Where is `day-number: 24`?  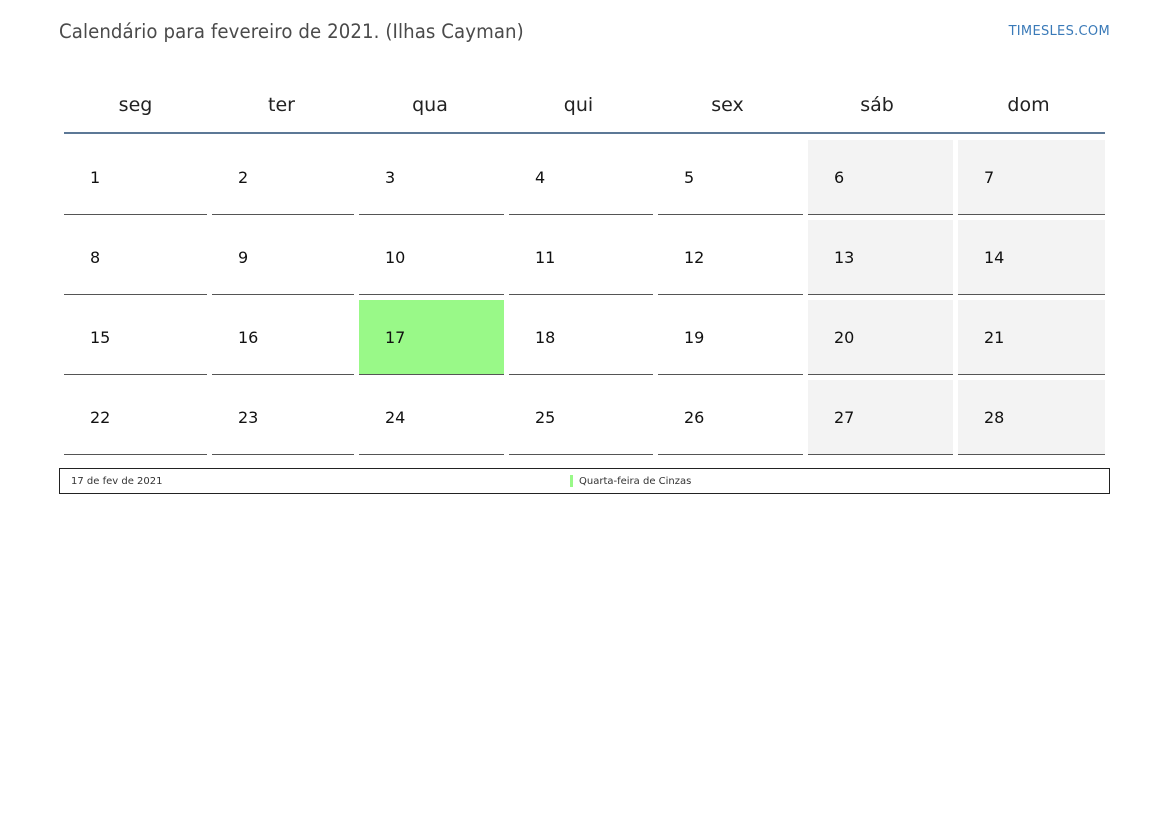
day-number: 24 is located at coordinates (395, 417).